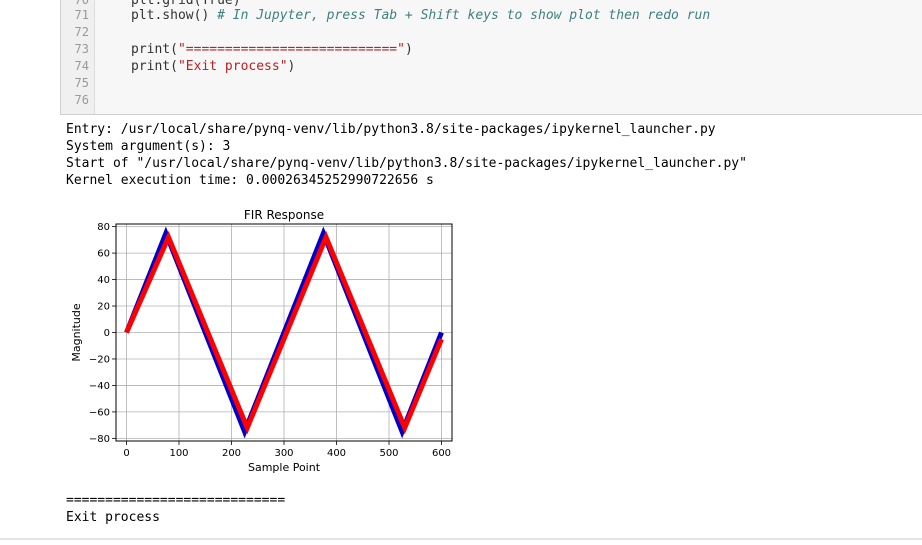 This screenshot has height=545, width=922. I want to click on y-tick-label: 40, so click(103, 280).